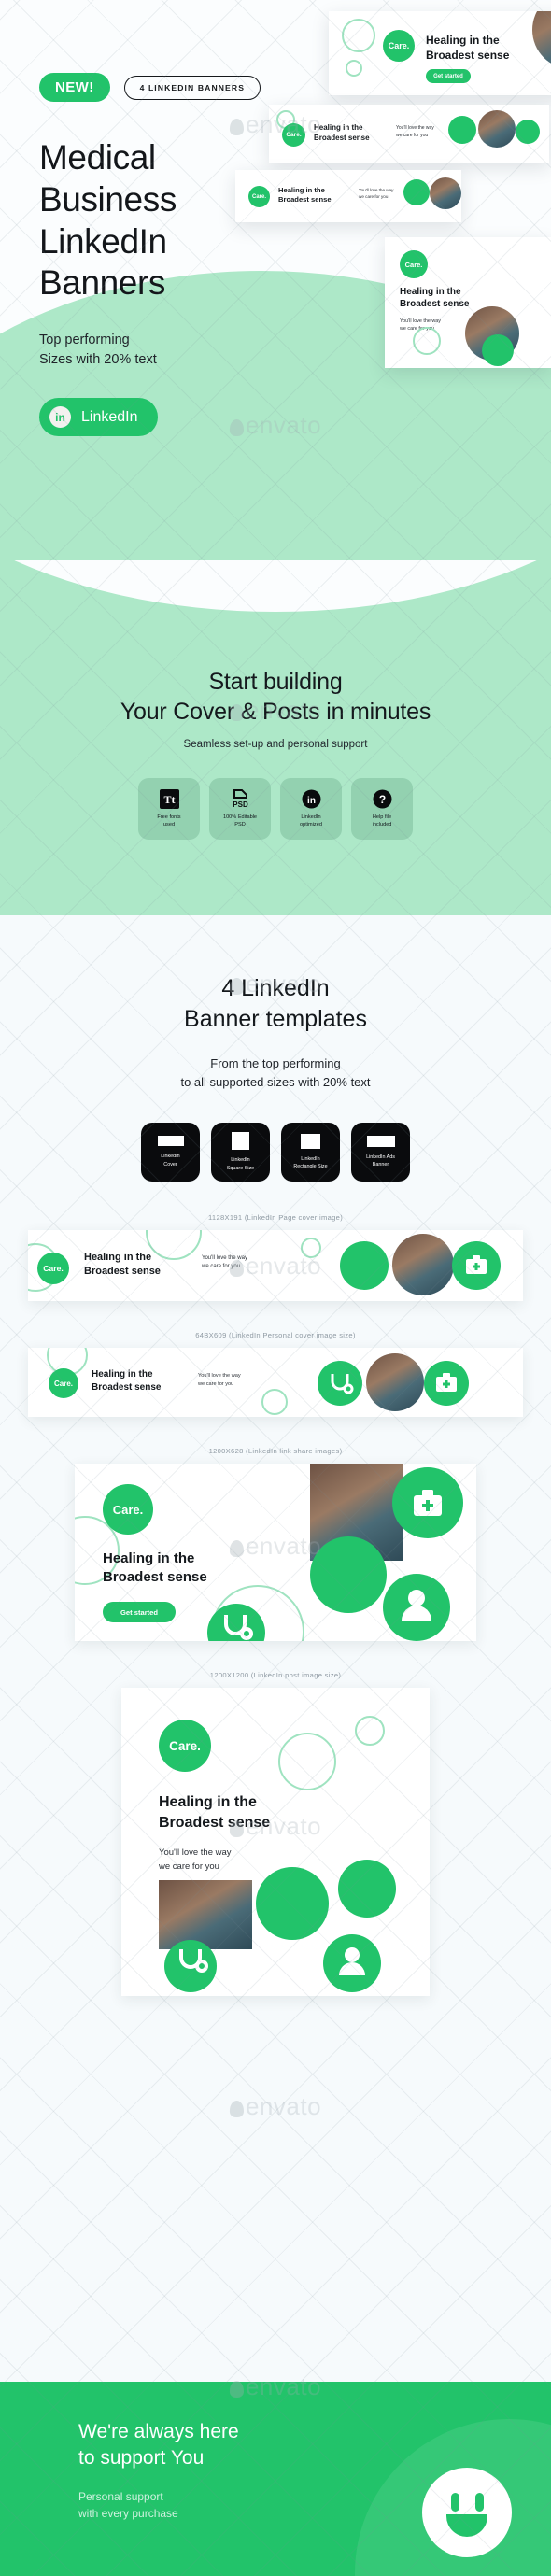  What do you see at coordinates (342, 137) in the screenshot?
I see `headline-line-2: Broadest sense` at bounding box center [342, 137].